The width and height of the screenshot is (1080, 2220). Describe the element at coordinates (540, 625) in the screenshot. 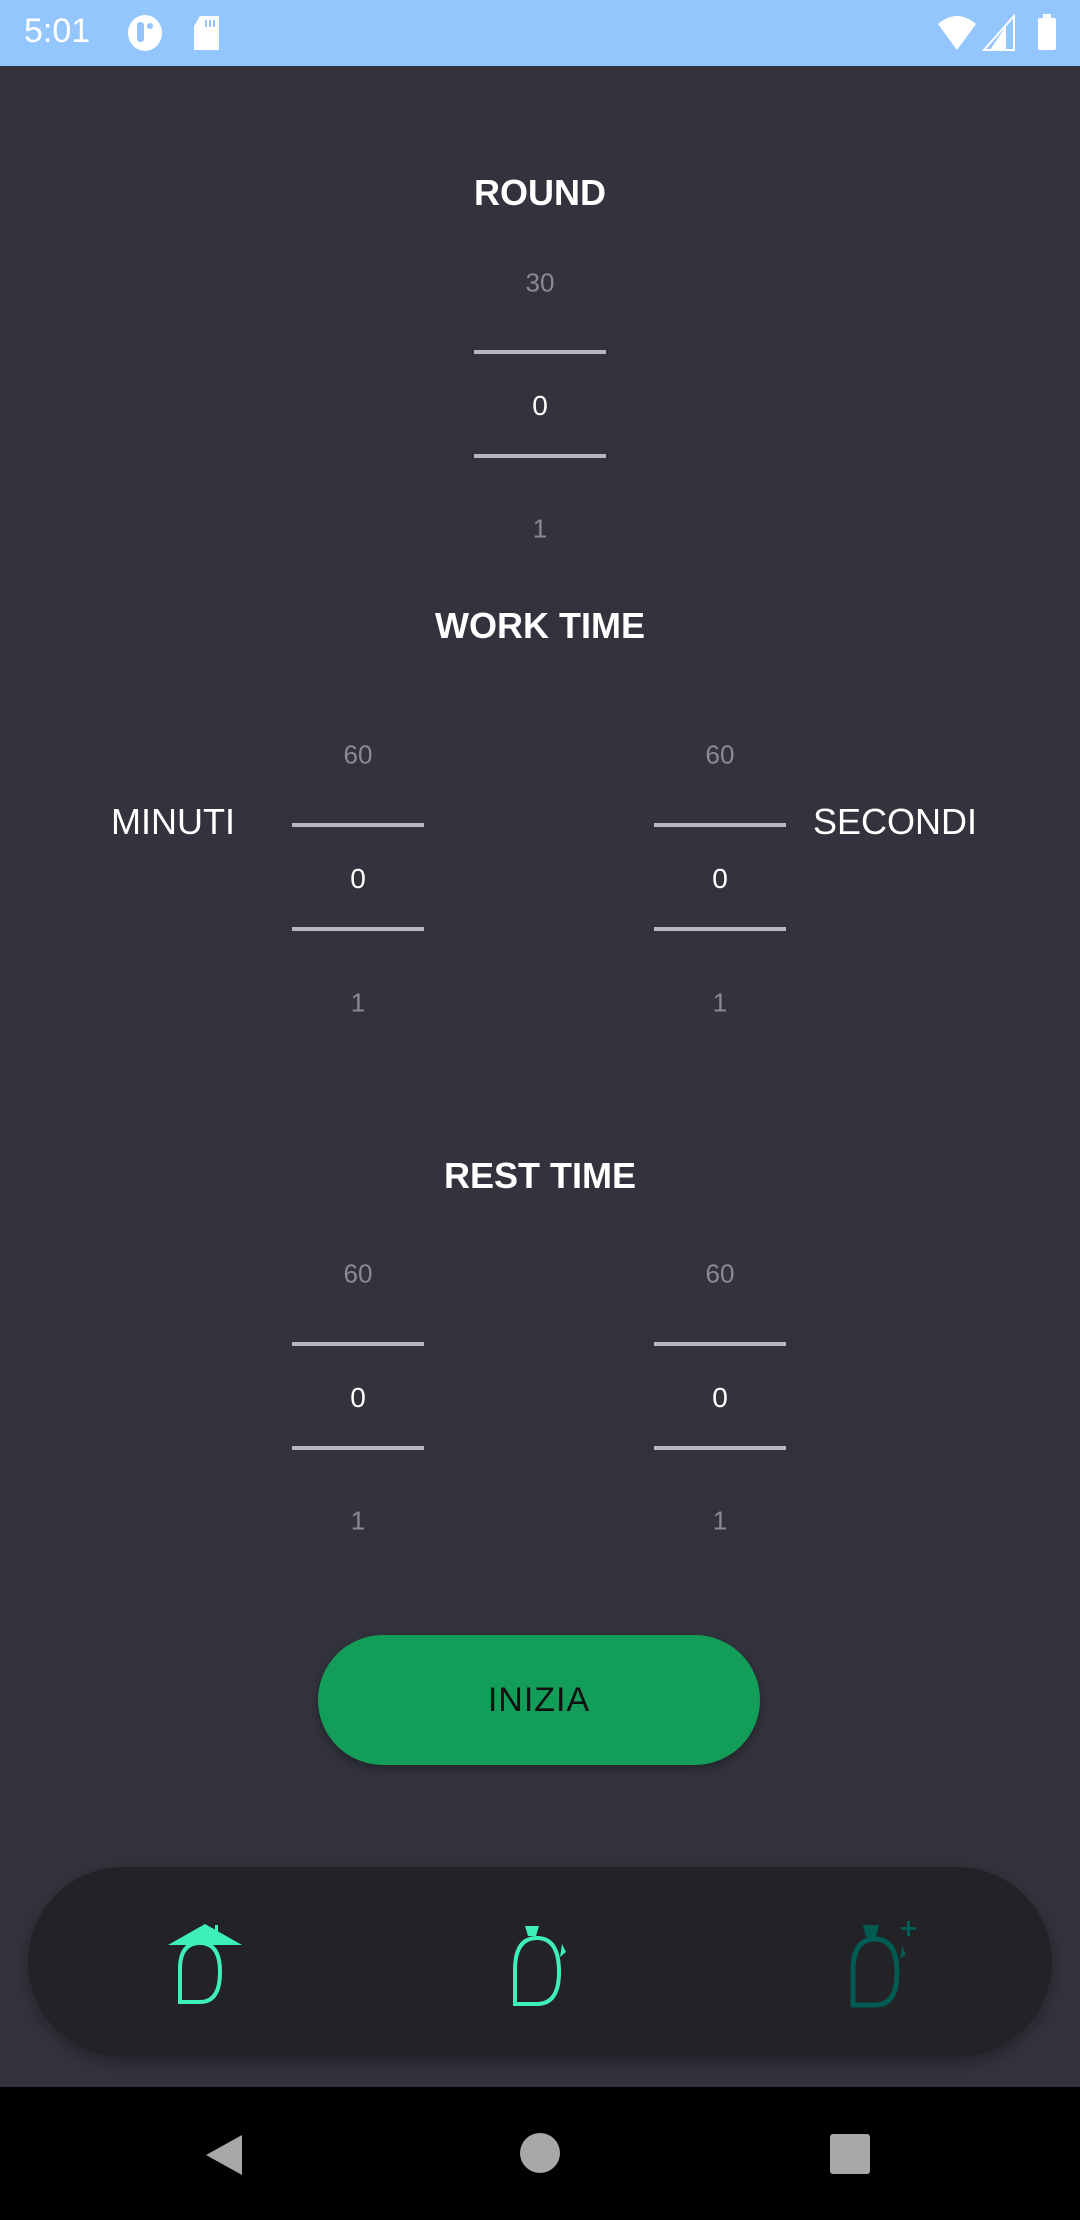

I see `work-time-title: WORK TIME` at that location.